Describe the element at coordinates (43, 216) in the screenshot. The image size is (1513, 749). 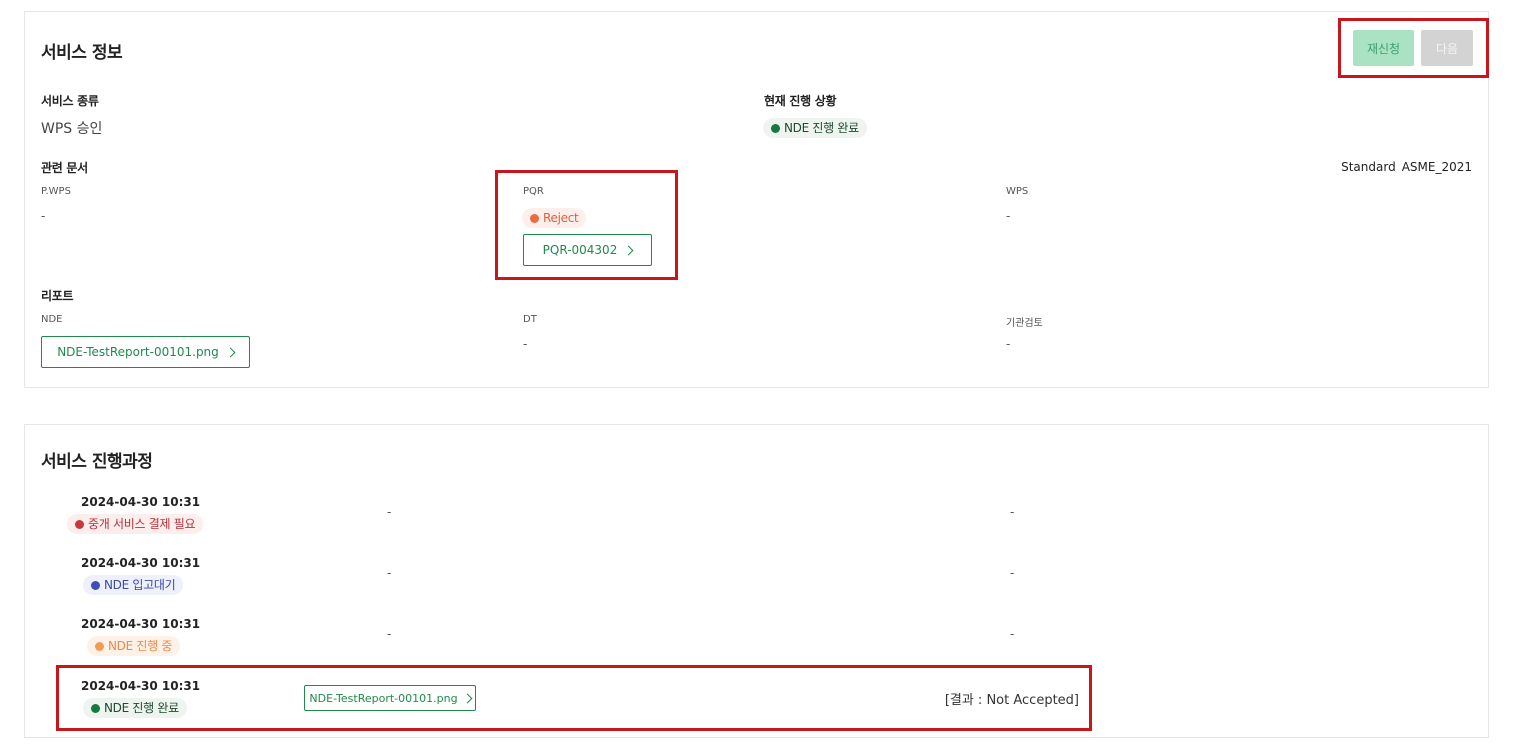
I see `pwps-value: -` at that location.